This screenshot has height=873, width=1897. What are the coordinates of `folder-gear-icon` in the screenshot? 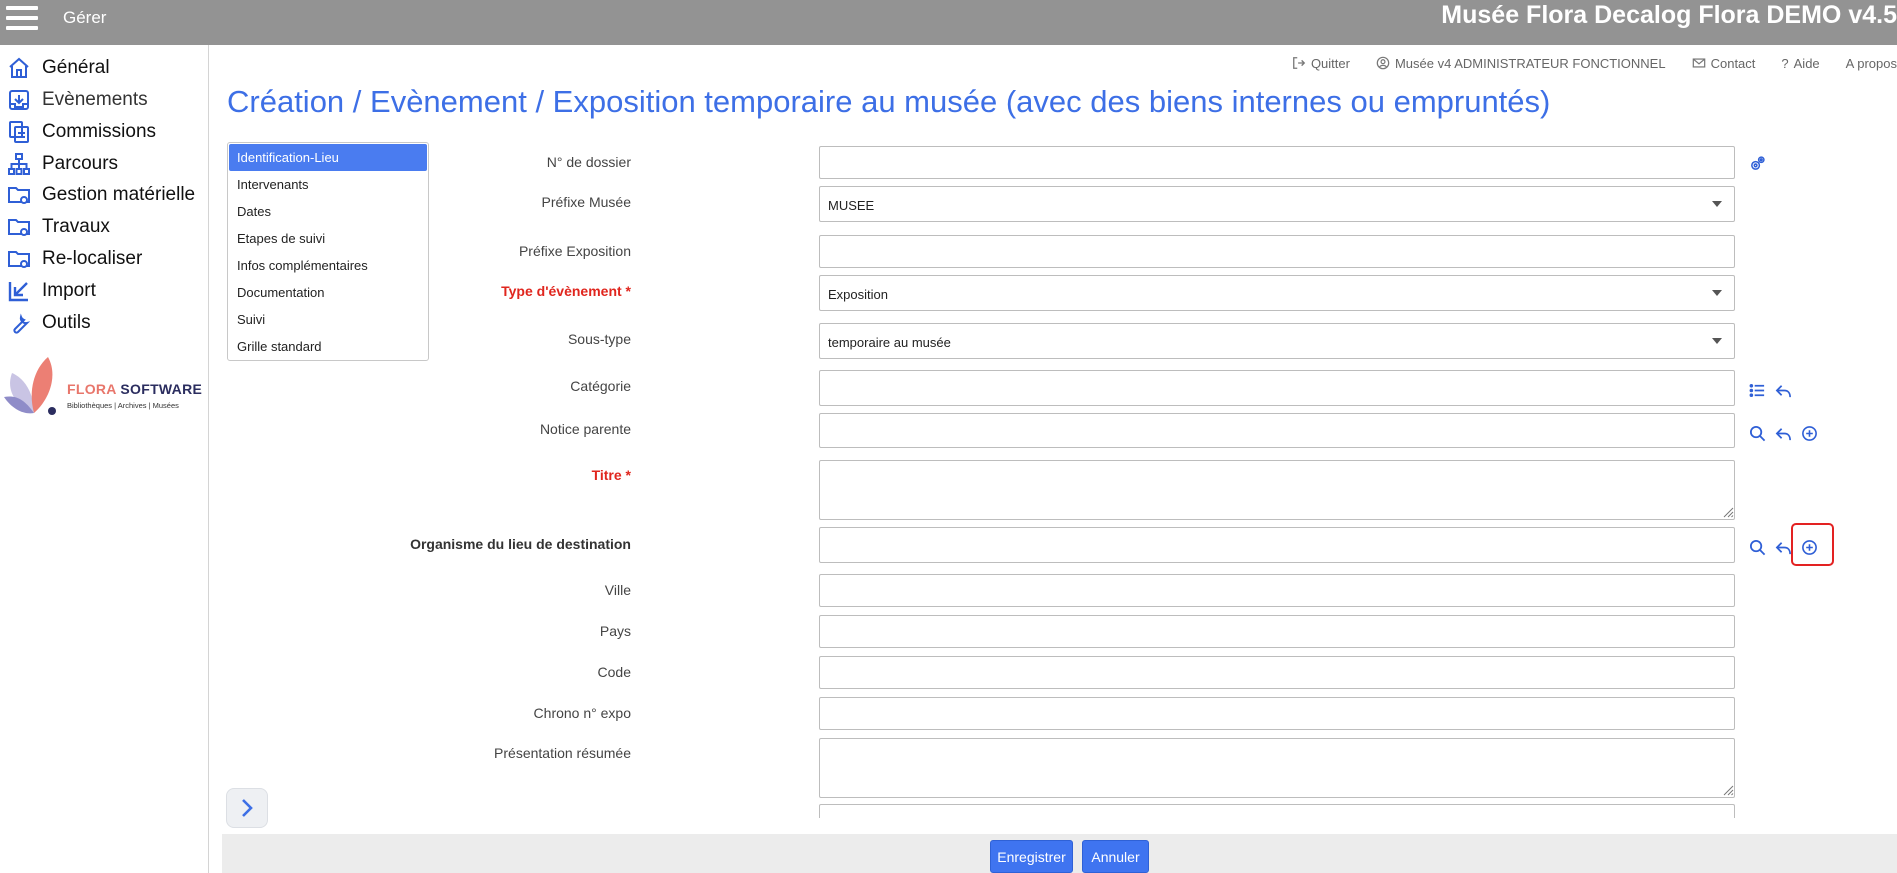 It's located at (19, 195).